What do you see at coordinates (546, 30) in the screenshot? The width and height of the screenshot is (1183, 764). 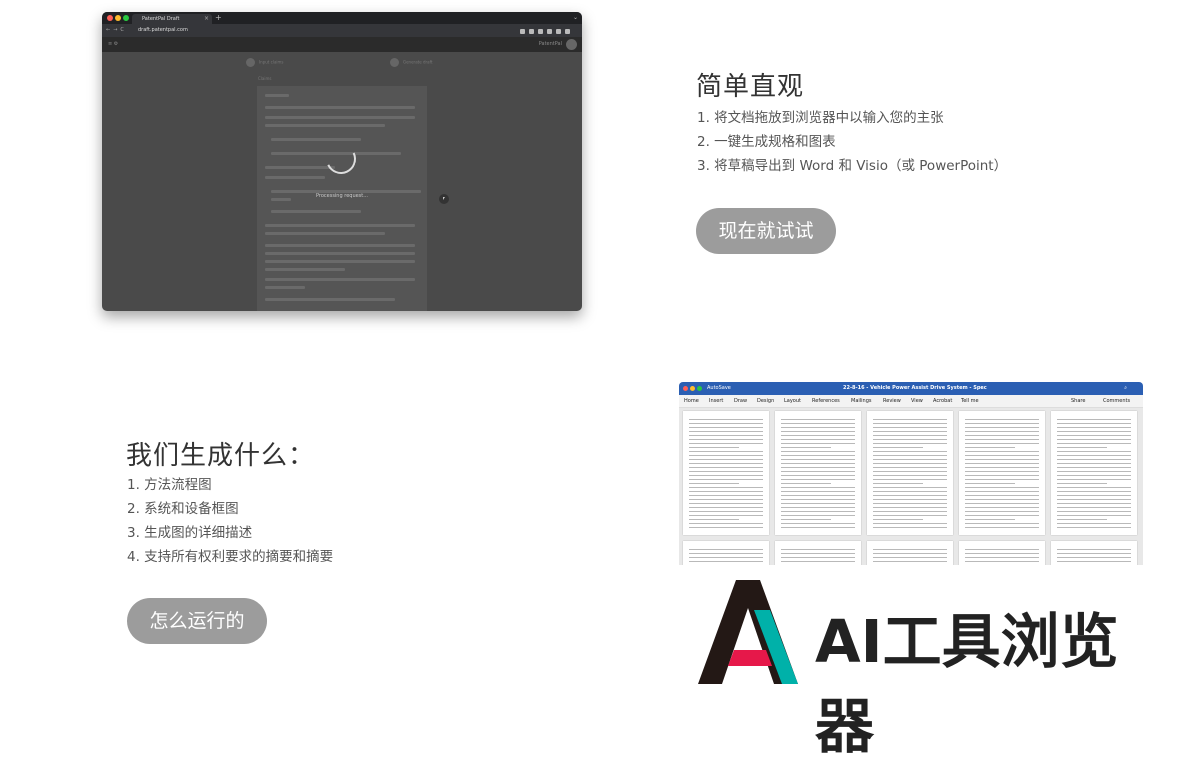 I see `extension-icons` at bounding box center [546, 30].